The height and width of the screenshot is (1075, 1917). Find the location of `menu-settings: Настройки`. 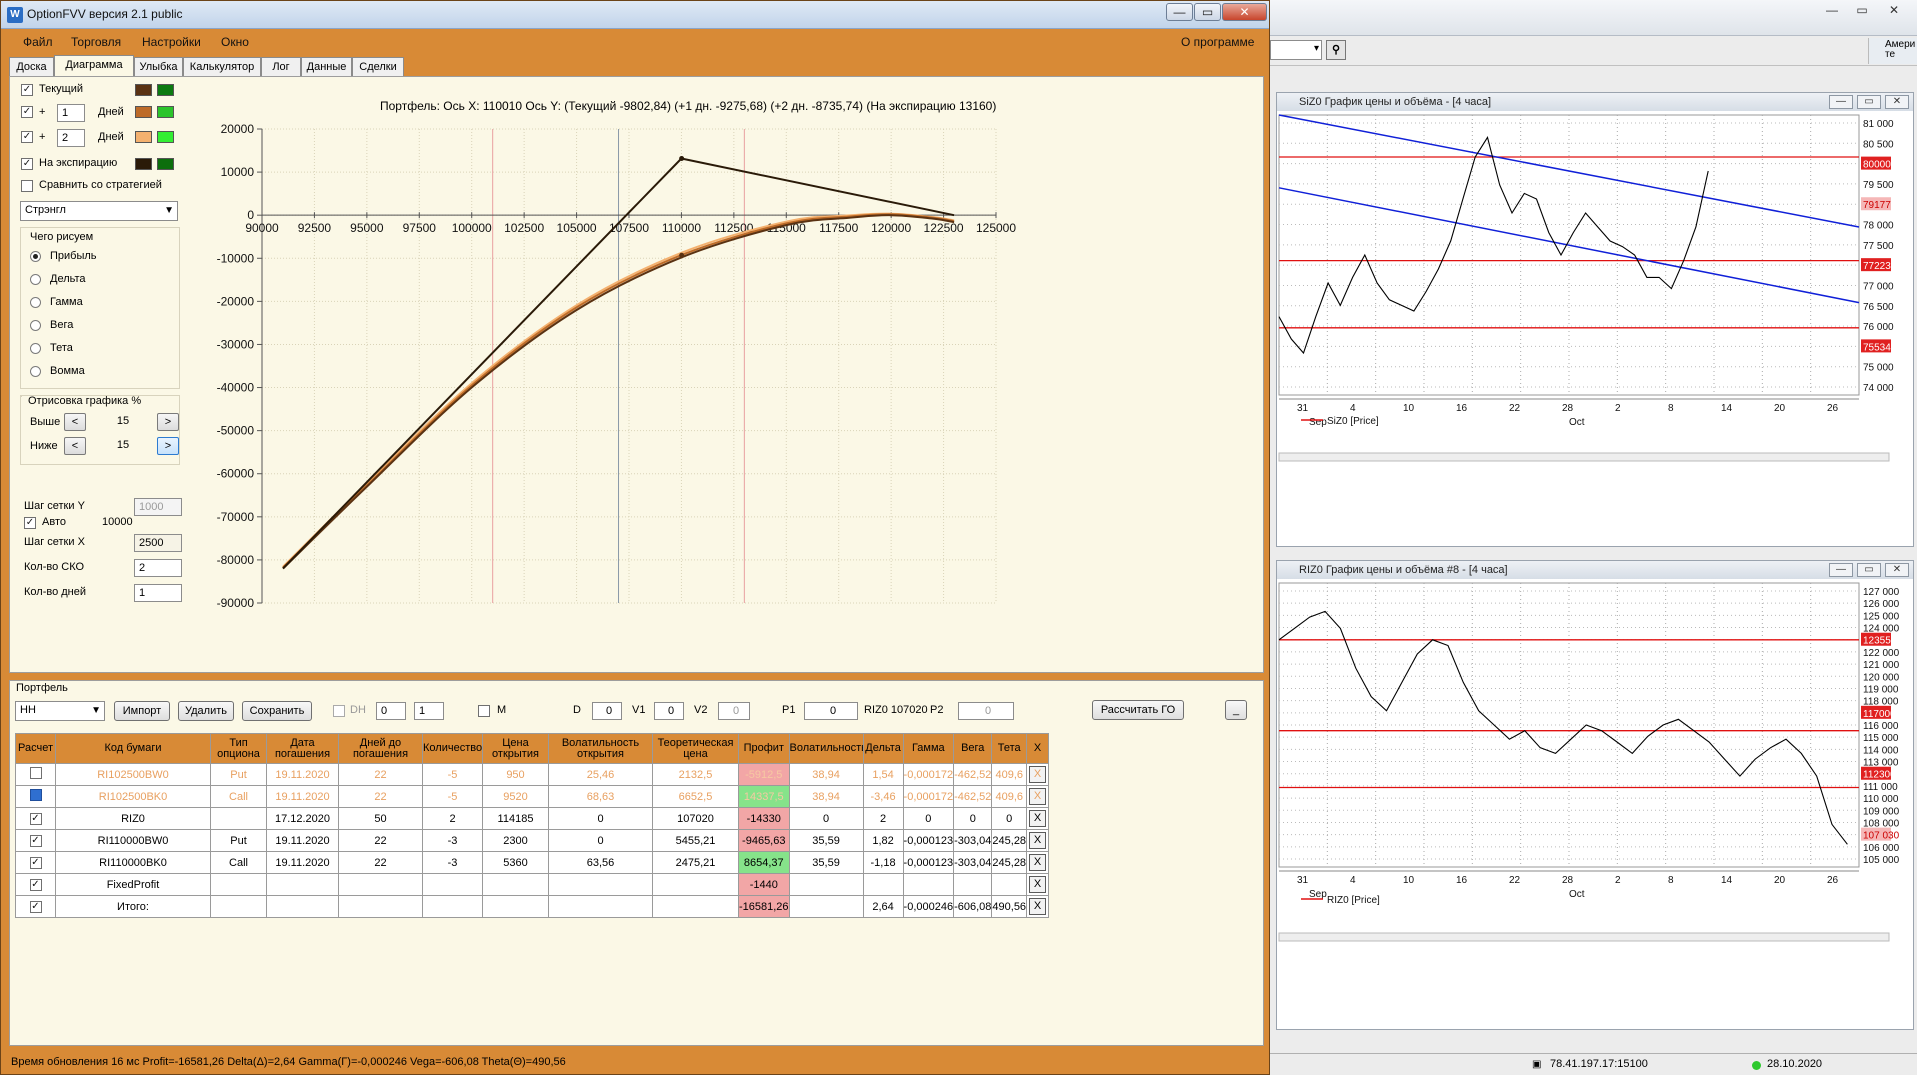

menu-settings: Настройки is located at coordinates (171, 42).